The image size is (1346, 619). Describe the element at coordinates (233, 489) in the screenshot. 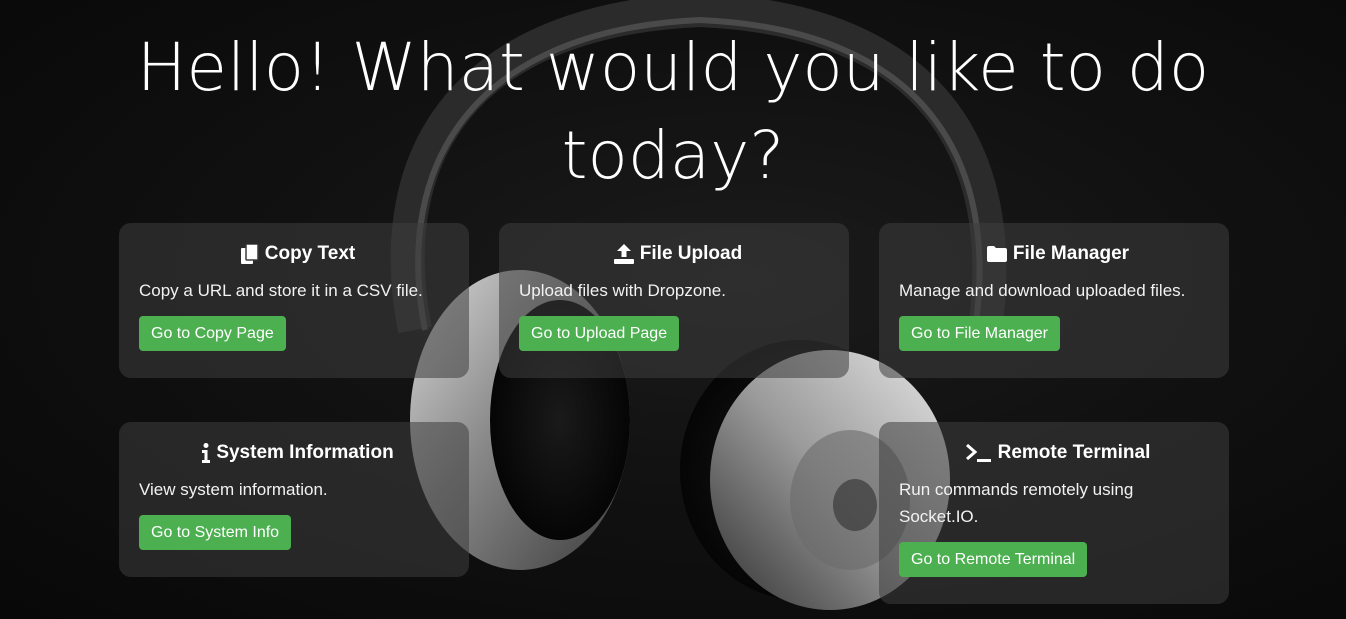

I see `card-description: View system information.` at that location.